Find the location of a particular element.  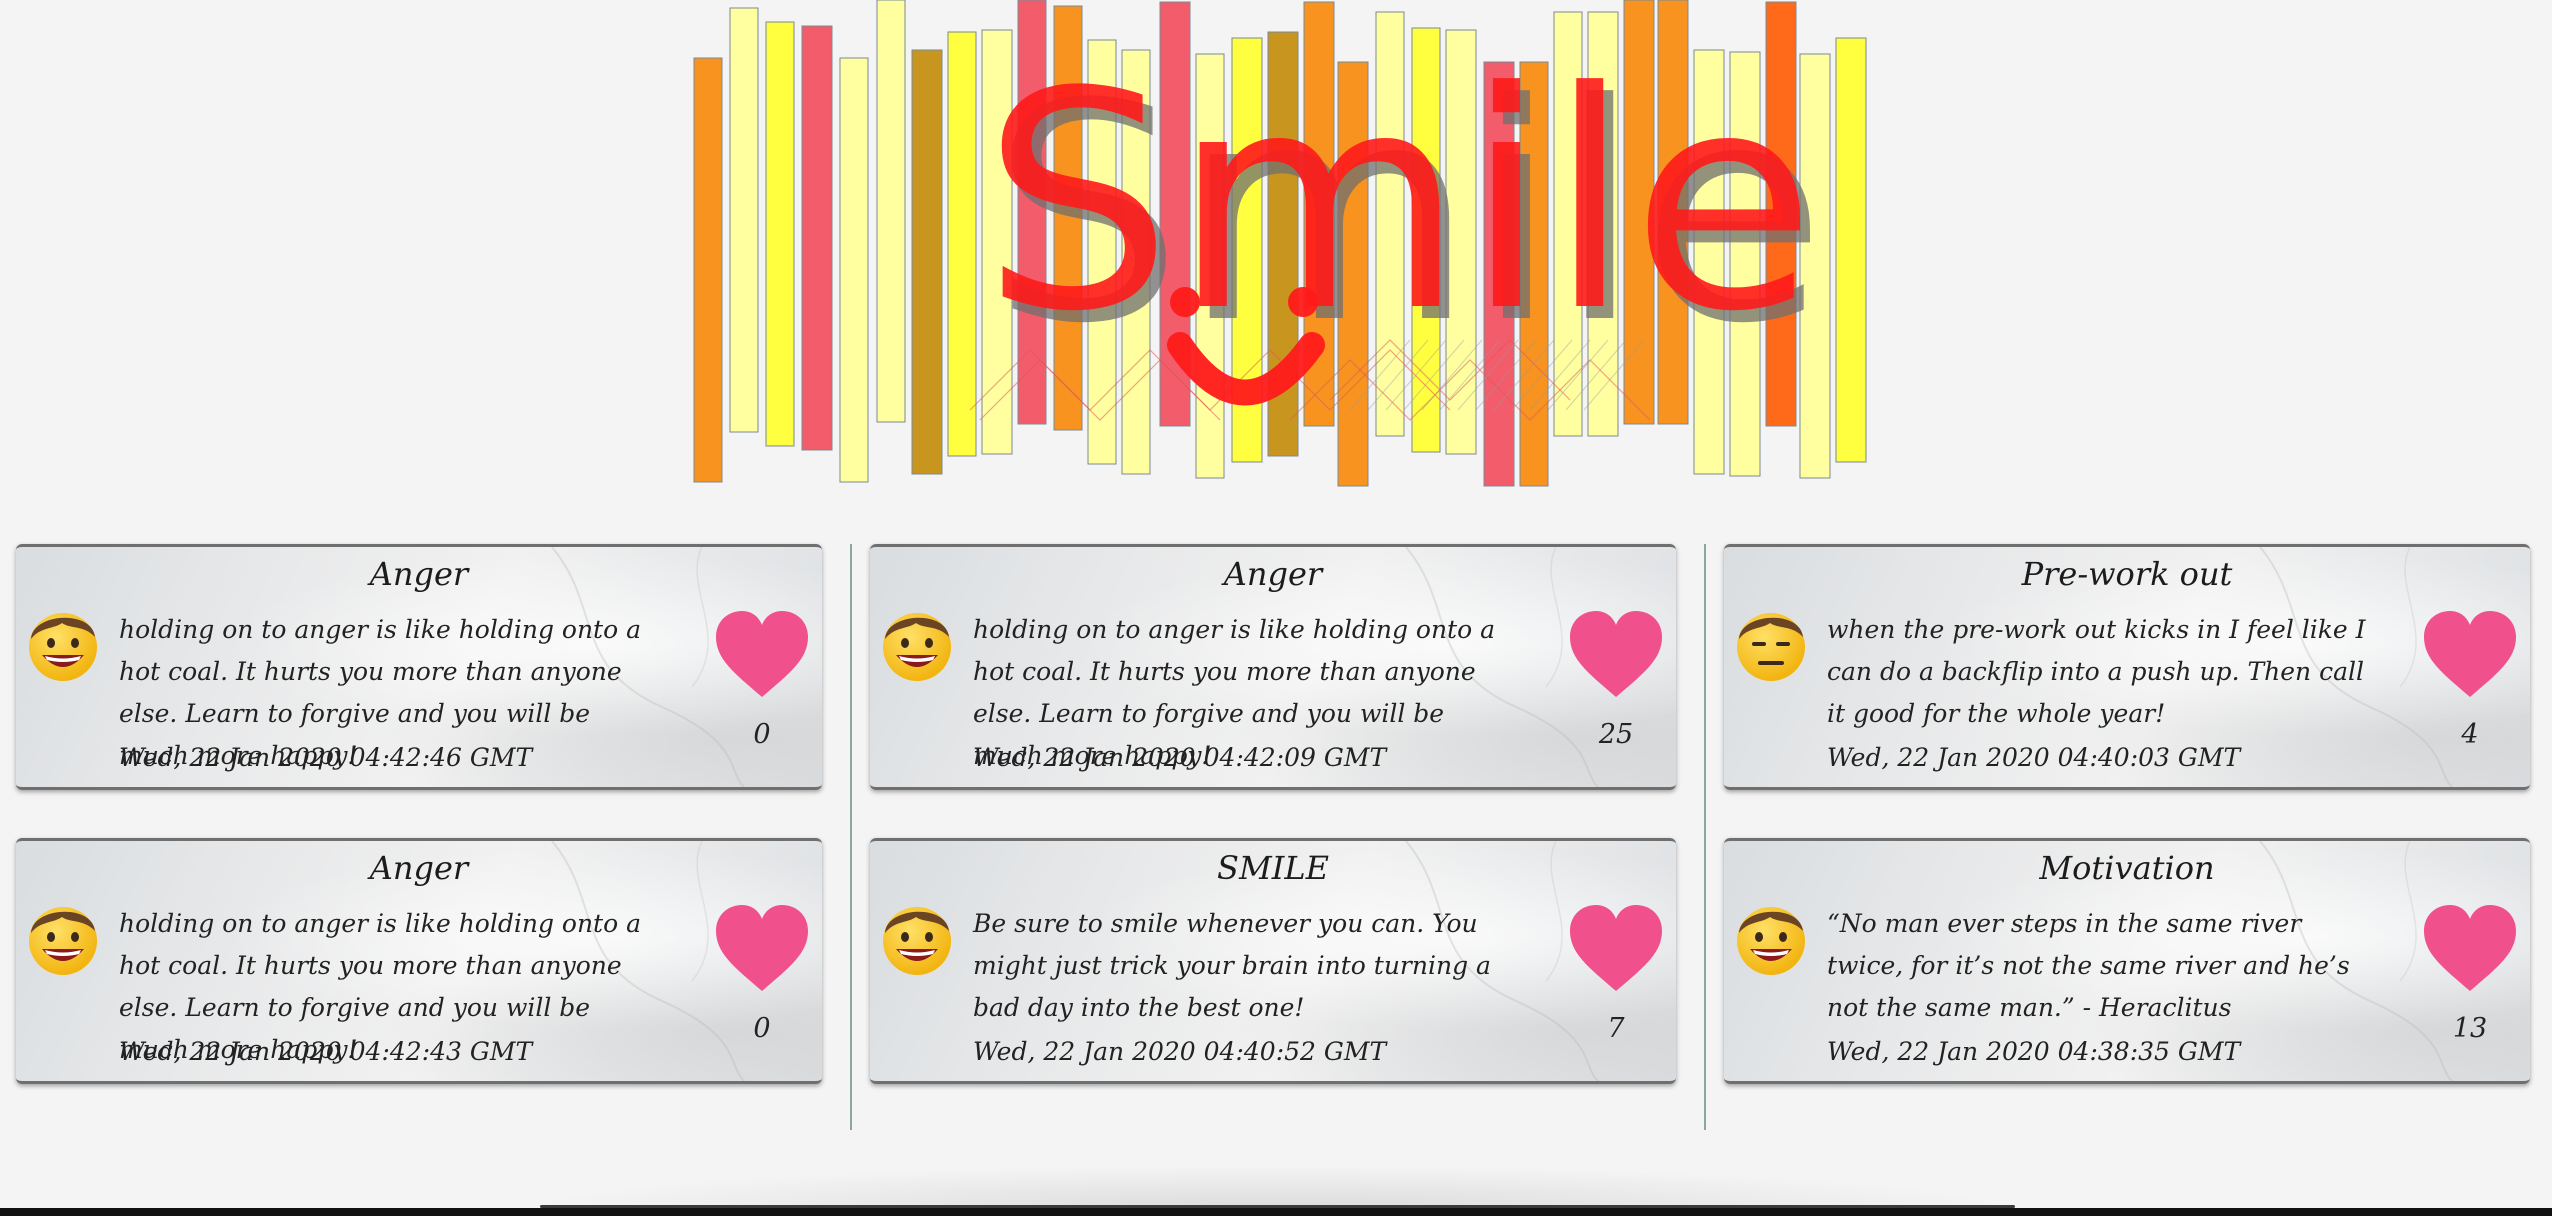

post-date: Wed, 22 Jan 2020 04:42:46 GMT is located at coordinates (326, 757).